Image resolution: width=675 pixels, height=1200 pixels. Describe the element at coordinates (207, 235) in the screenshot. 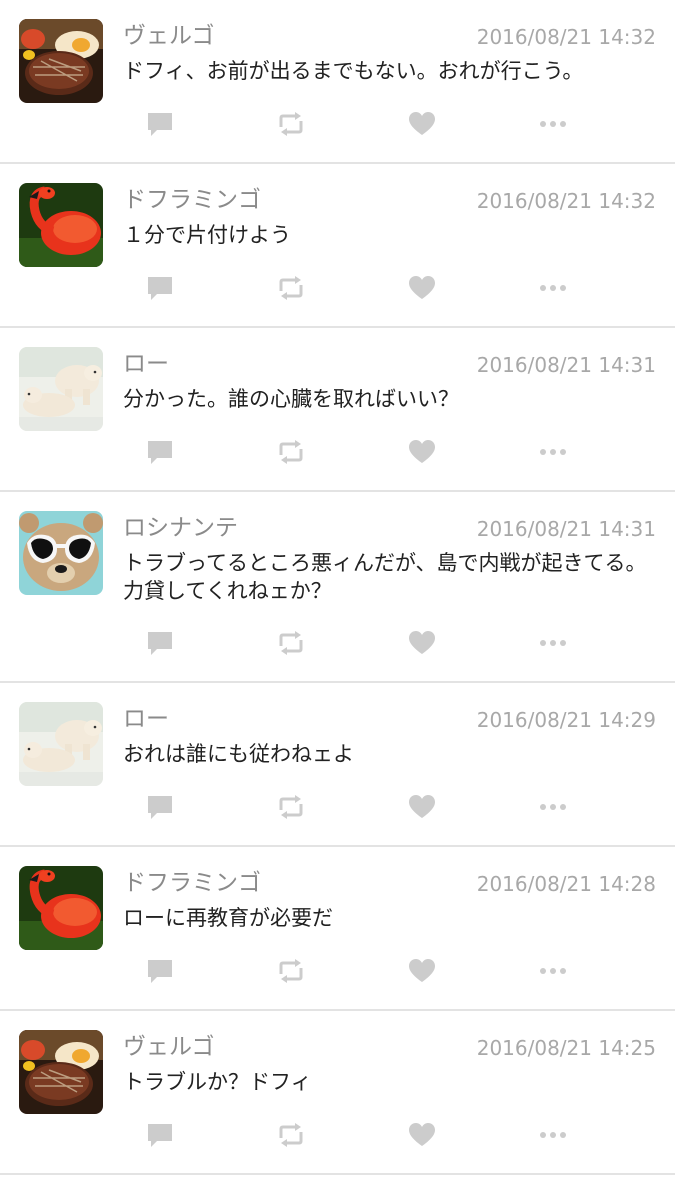

I see `post-text: １分で片付けよう` at that location.